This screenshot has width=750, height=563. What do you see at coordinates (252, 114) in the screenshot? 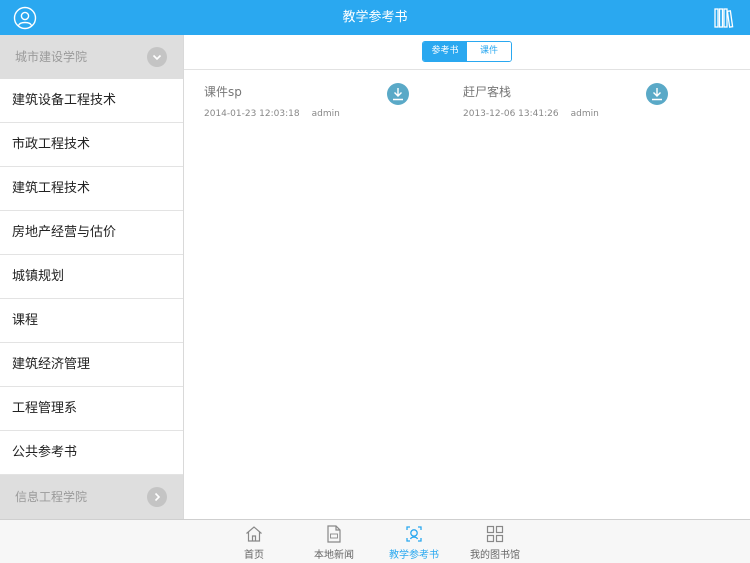
I see `book-date: 2014-01-23 12:03:18` at bounding box center [252, 114].